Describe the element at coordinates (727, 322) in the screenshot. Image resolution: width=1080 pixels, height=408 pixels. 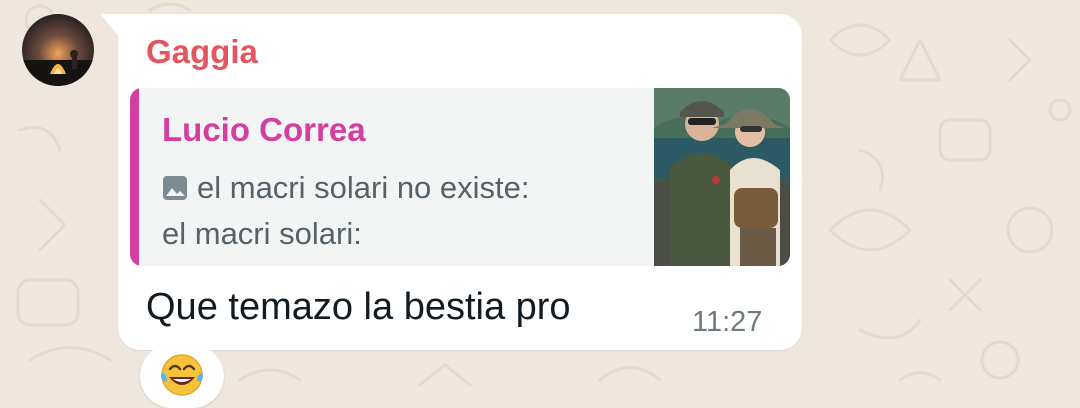
I see `message-timestamp: 11:27` at that location.